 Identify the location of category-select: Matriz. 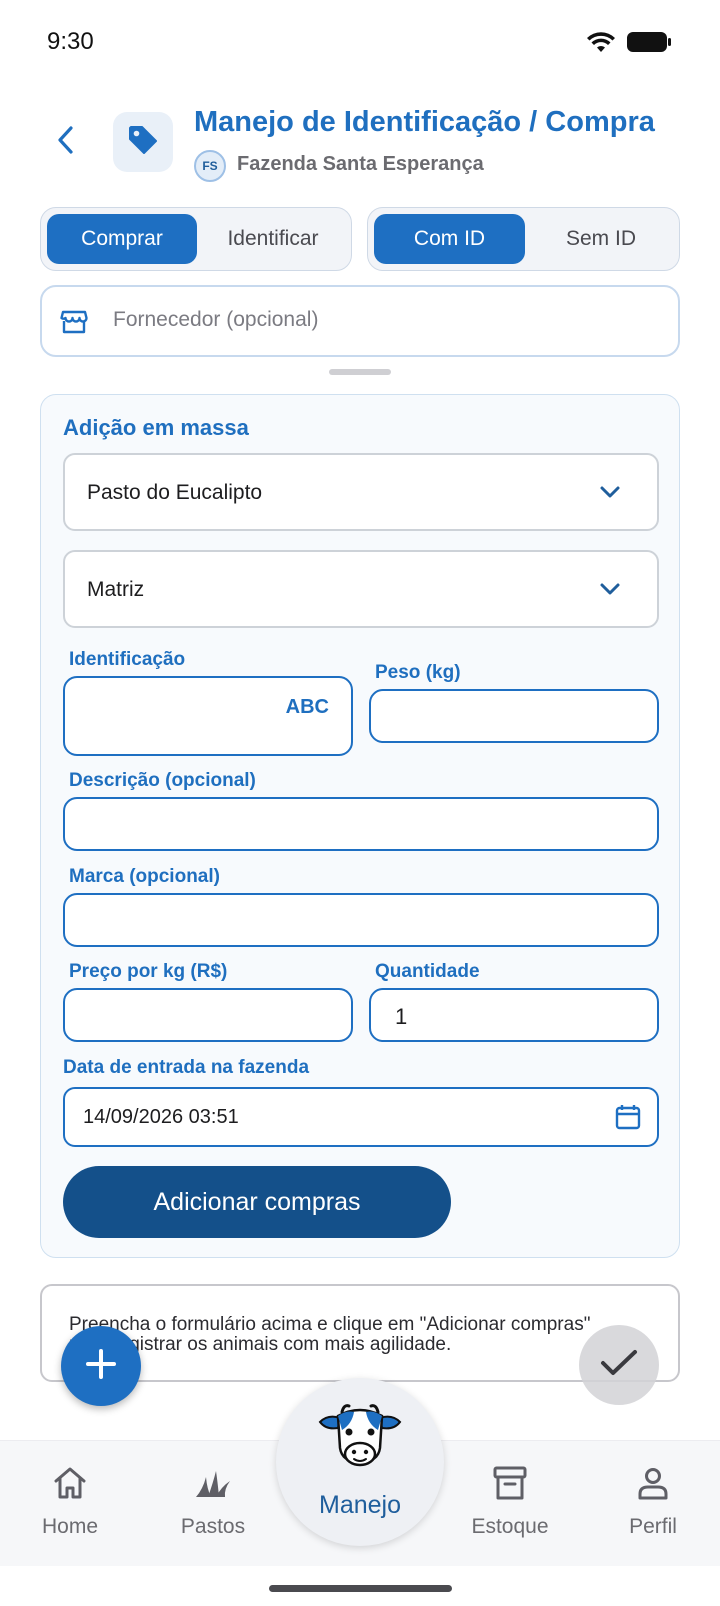
(361, 589).